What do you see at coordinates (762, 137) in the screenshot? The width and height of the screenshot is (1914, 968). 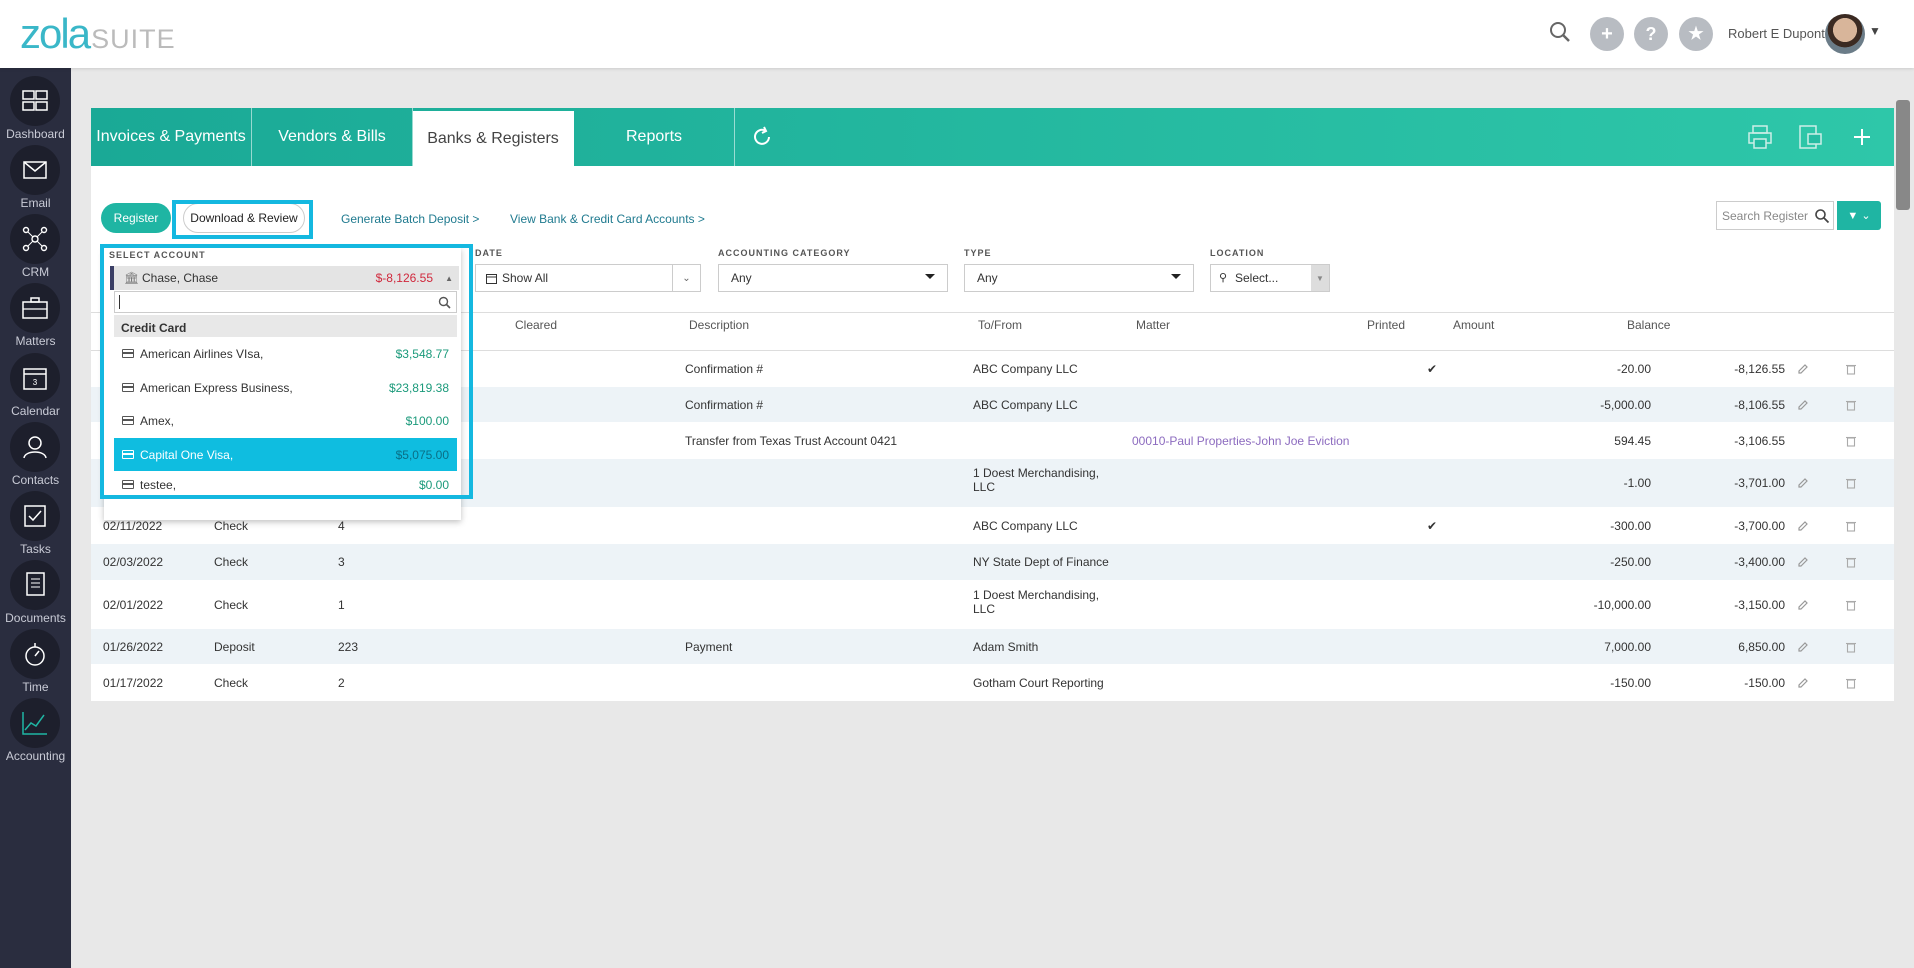 I see `refresh-icon` at bounding box center [762, 137].